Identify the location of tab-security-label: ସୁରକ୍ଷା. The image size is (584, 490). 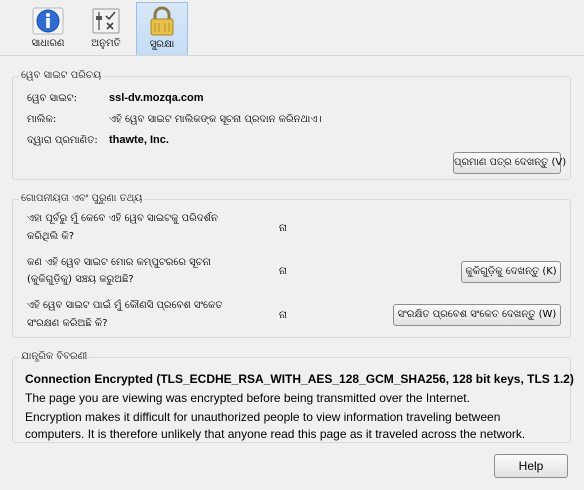
(162, 44).